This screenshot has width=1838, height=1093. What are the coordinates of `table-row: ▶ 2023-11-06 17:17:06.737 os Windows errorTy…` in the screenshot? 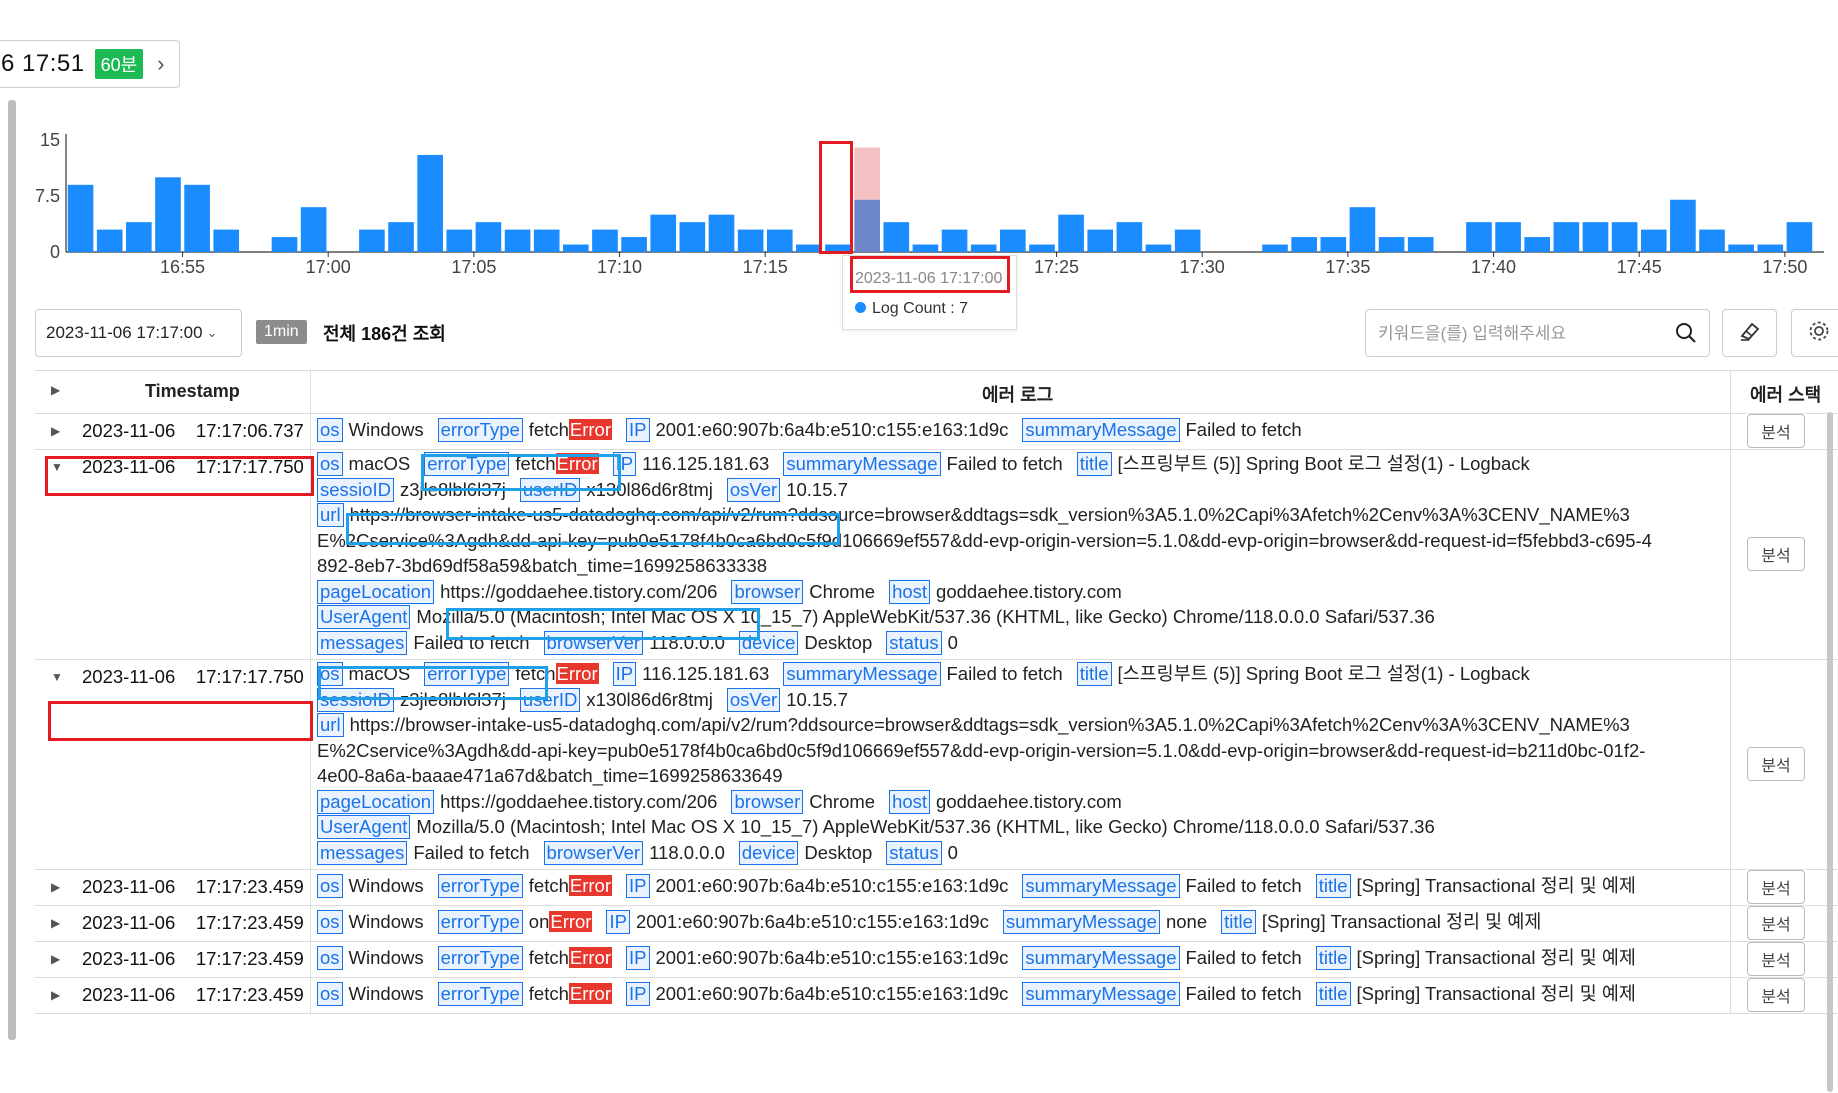 It's located at (936, 431).